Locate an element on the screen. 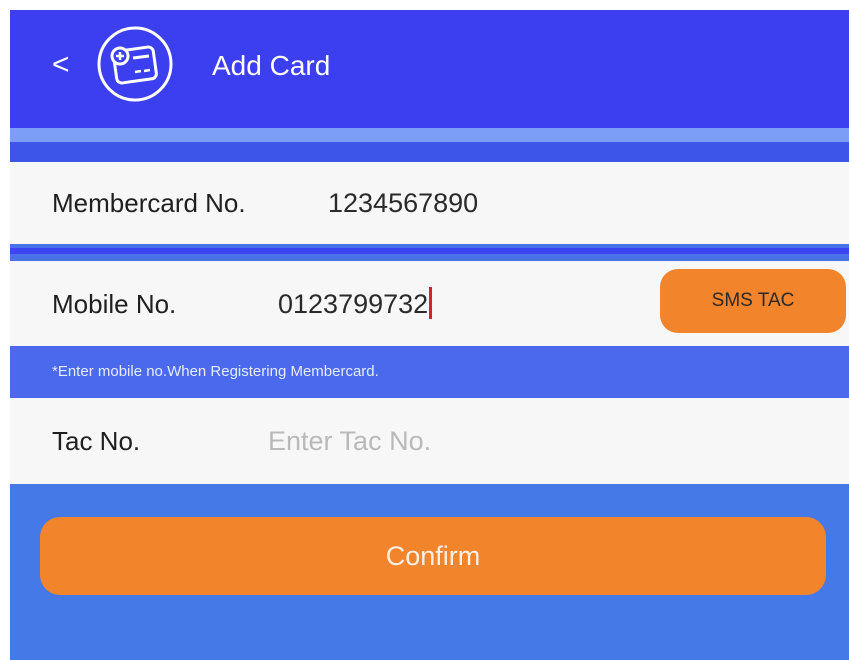  tac-row: Tac No. Enter Tac No. is located at coordinates (429, 441).